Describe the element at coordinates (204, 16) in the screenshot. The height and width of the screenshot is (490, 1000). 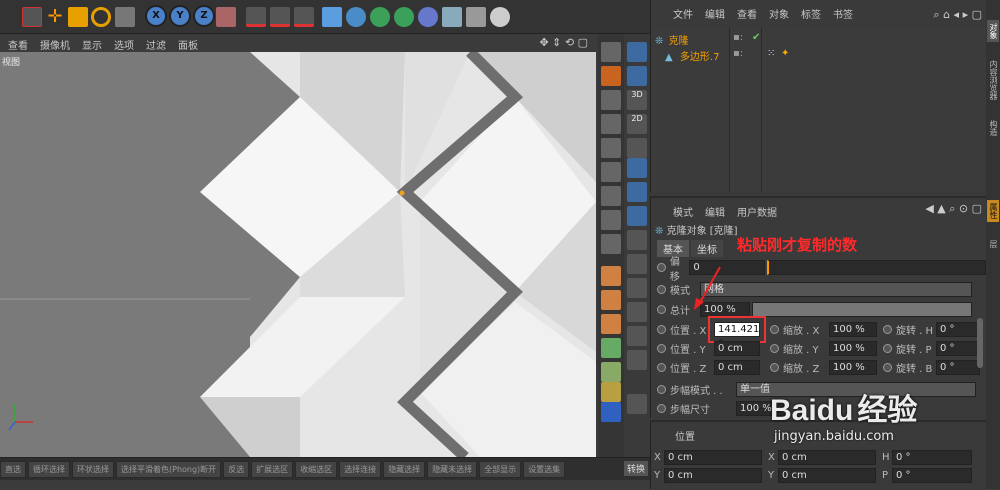
I see `z-axis-button: Z` at that location.